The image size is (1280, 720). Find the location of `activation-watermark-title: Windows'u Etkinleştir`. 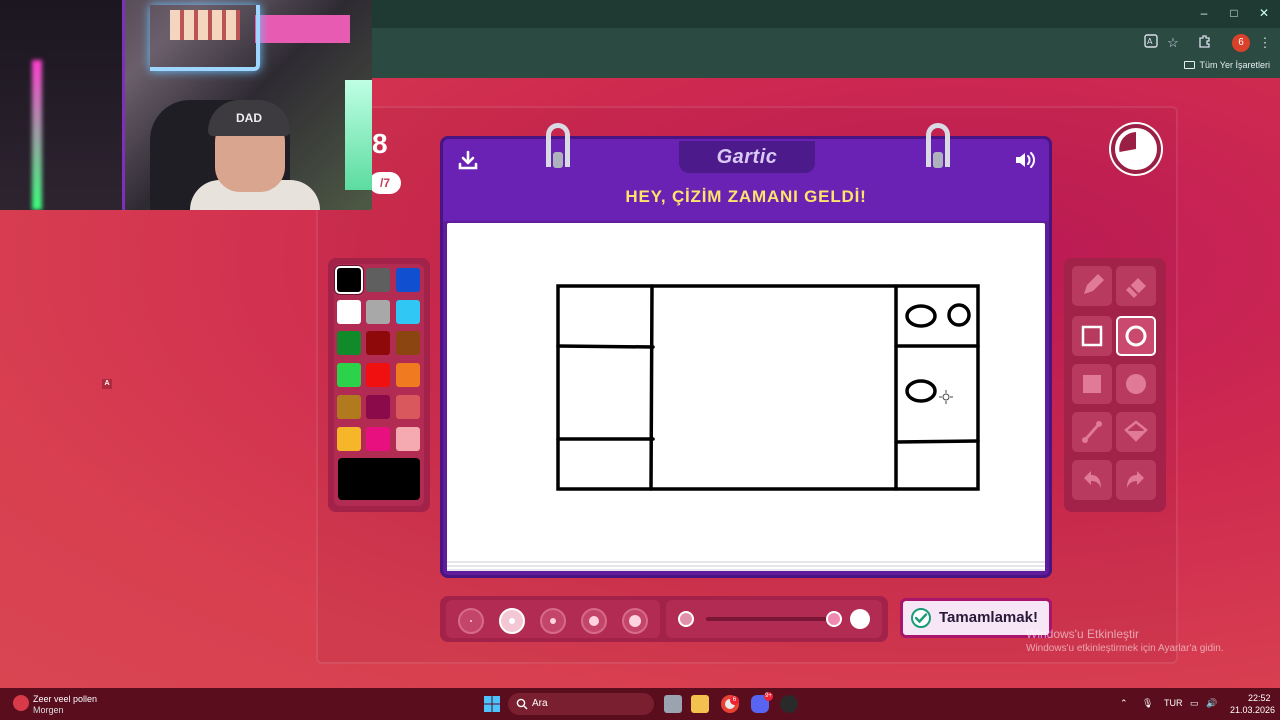

activation-watermark-title: Windows'u Etkinleştir is located at coordinates (1082, 634).